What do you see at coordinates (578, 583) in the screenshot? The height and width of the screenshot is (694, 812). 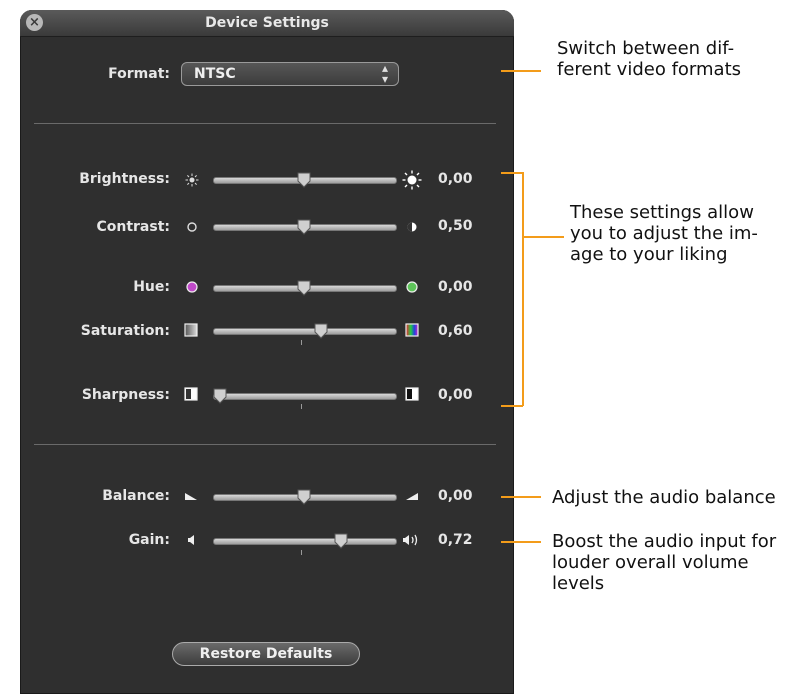 I see `gain-annotation-line3: levels` at bounding box center [578, 583].